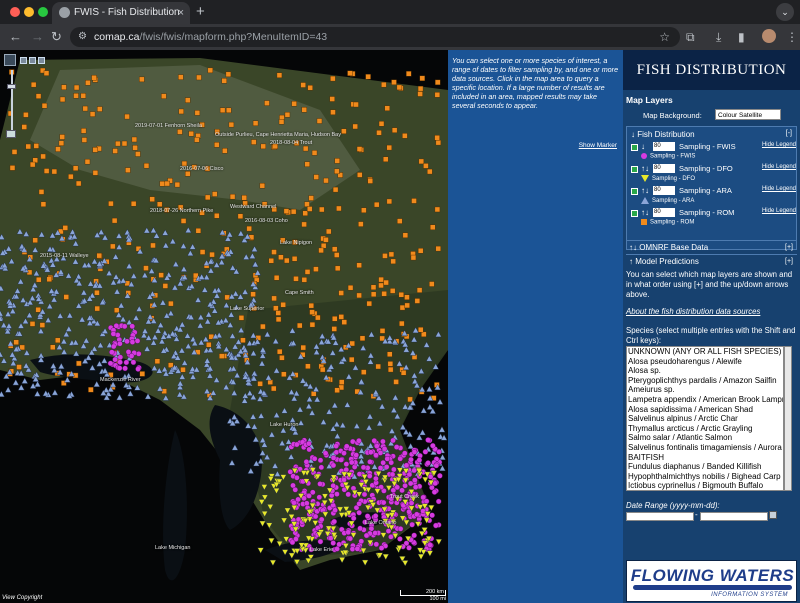  I want to click on omnrf-arrows: ↑↓, so click(633, 247).